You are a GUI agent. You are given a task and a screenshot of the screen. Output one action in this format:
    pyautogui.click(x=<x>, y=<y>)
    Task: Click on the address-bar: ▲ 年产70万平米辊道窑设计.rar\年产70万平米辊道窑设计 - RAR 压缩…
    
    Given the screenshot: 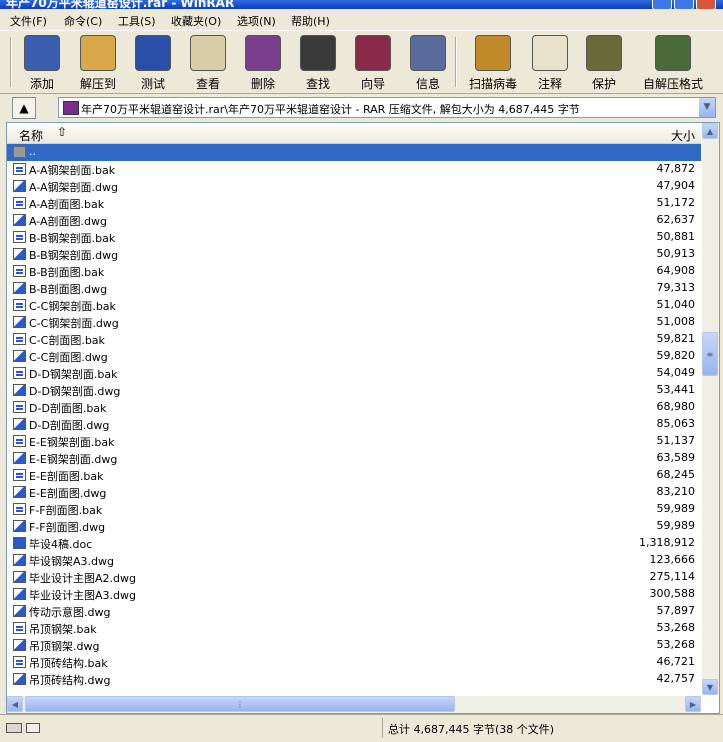 What is the action you would take?
    pyautogui.click(x=361, y=107)
    